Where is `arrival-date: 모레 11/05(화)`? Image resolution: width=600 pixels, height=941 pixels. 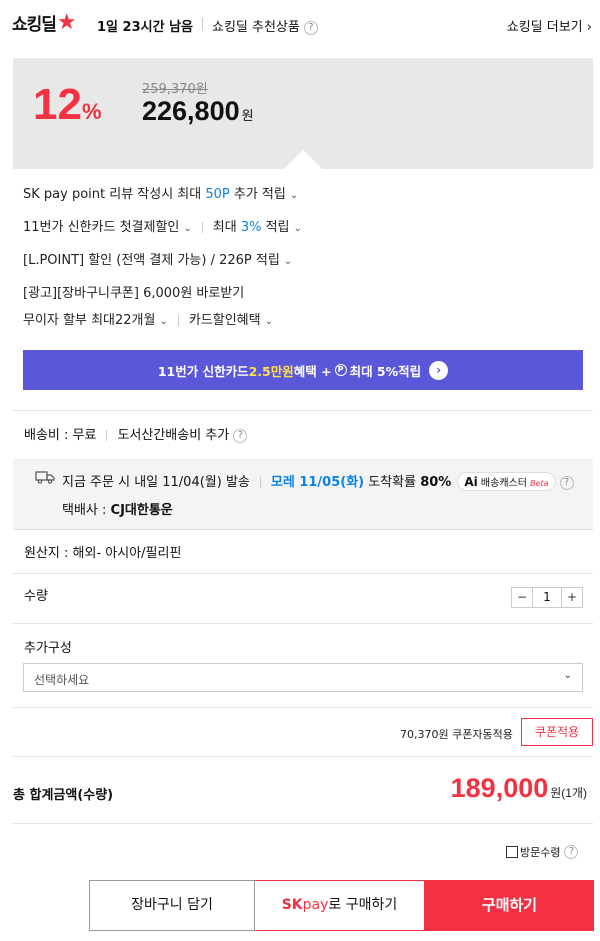 arrival-date: 모레 11/05(화) is located at coordinates (317, 482).